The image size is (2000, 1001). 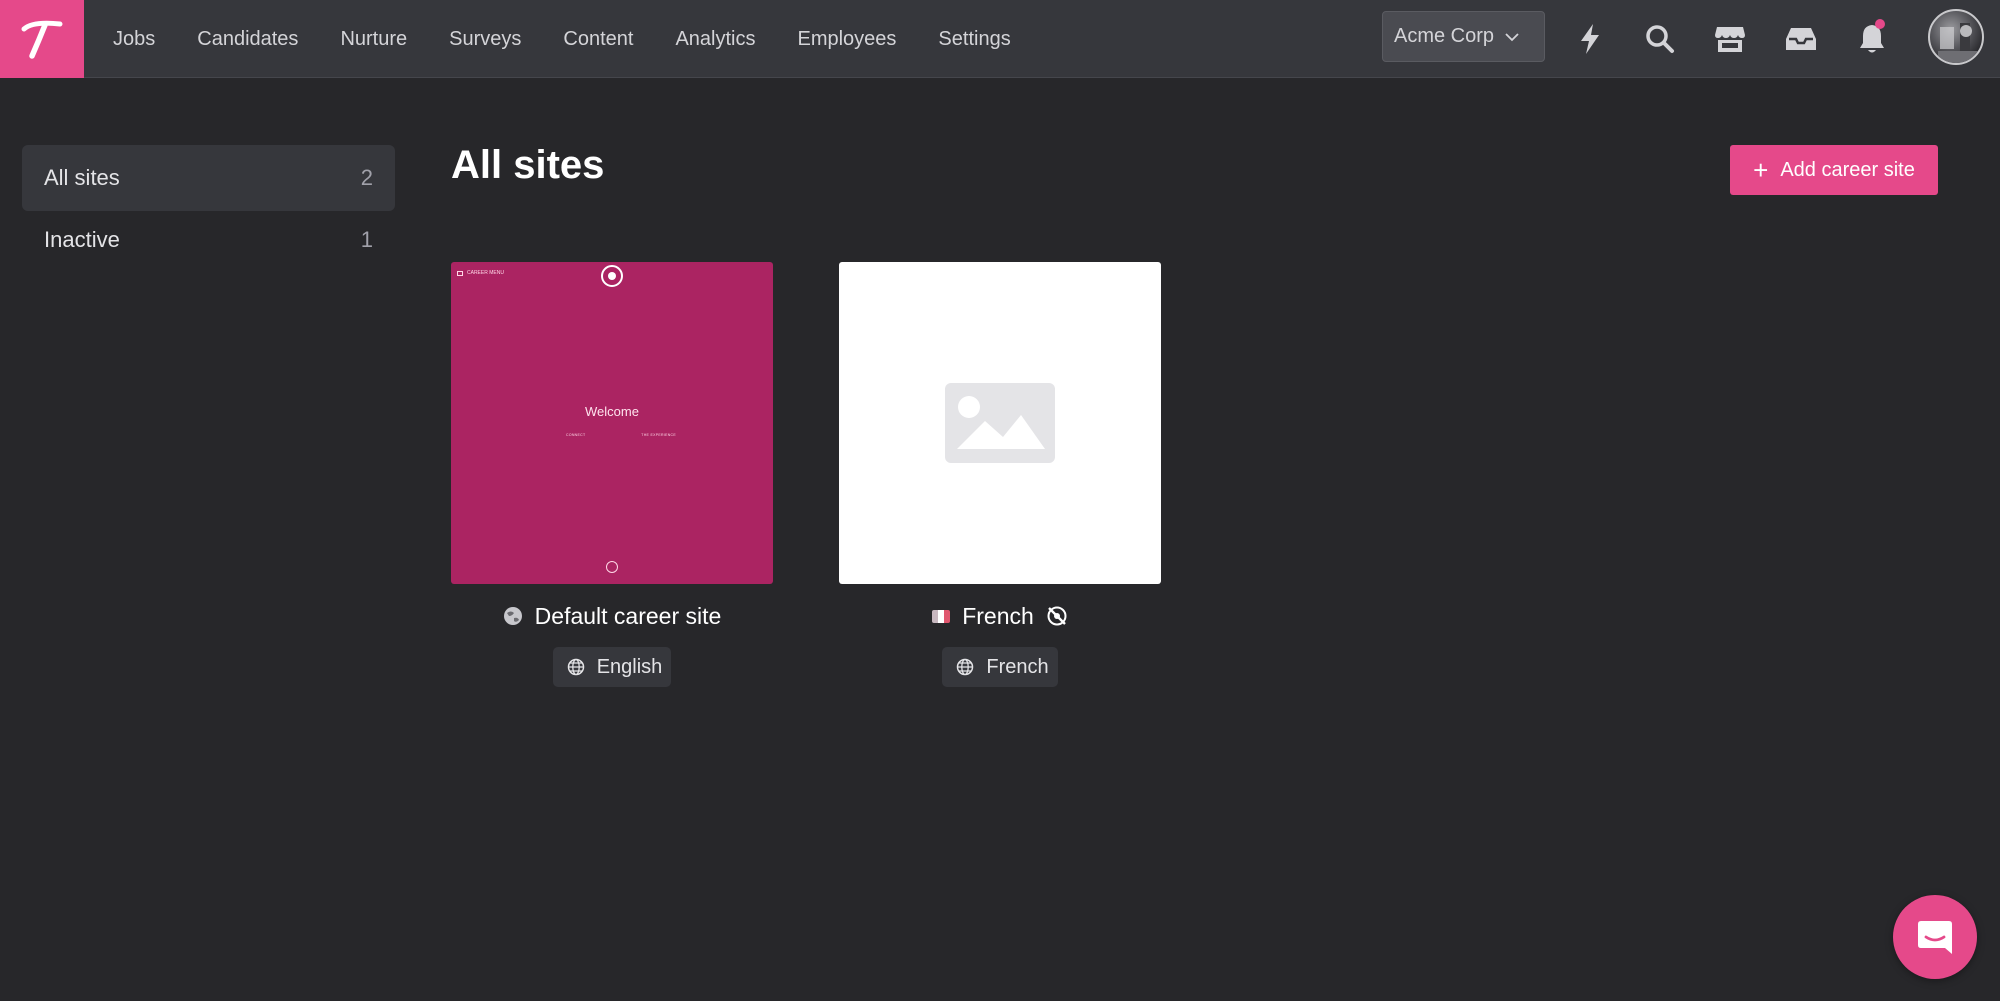 I want to click on organization-select: Acme Corp, so click(x=1463, y=36).